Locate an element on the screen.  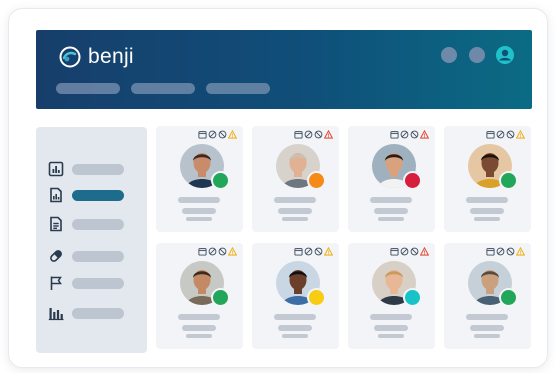
sidebar-item-flags is located at coordinates (86, 283).